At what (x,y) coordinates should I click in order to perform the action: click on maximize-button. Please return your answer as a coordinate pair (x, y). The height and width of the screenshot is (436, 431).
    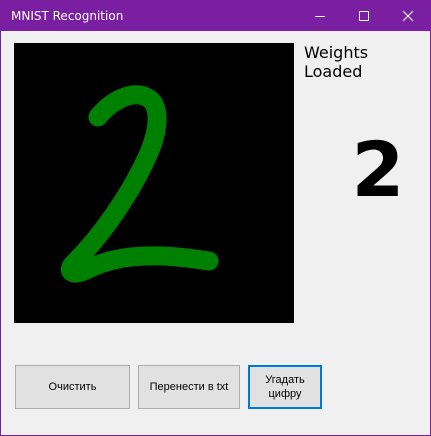
    Looking at the image, I should click on (364, 16).